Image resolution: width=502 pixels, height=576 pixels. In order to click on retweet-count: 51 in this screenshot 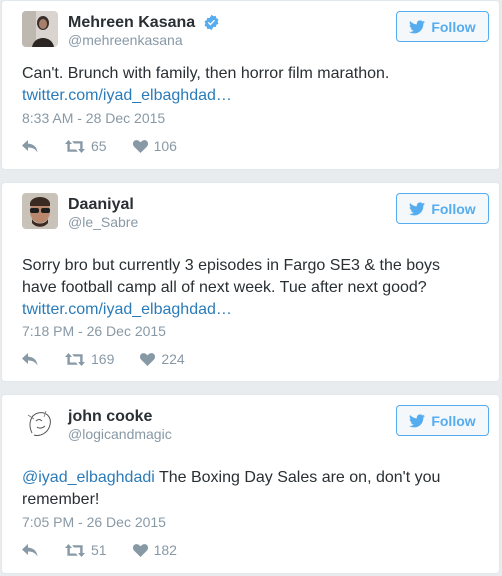, I will do `click(99, 550)`.